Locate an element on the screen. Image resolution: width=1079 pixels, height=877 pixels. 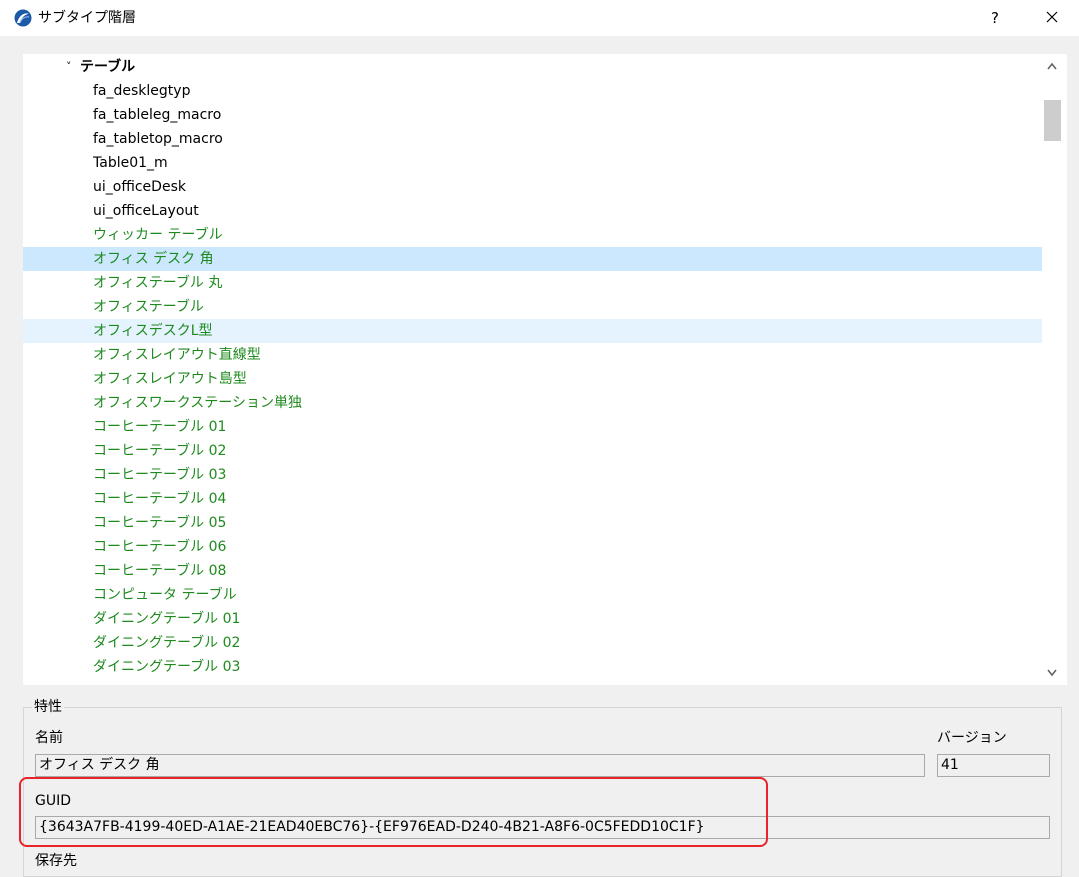
tree-item-label: コーヒーテーブル 01 is located at coordinates (160, 427).